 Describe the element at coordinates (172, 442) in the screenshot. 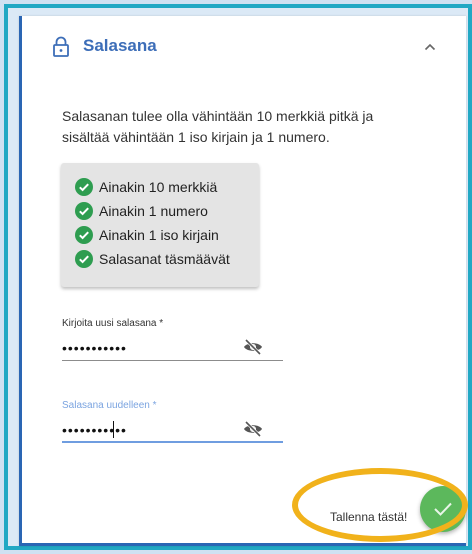

I see `confirm-password-underline` at that location.